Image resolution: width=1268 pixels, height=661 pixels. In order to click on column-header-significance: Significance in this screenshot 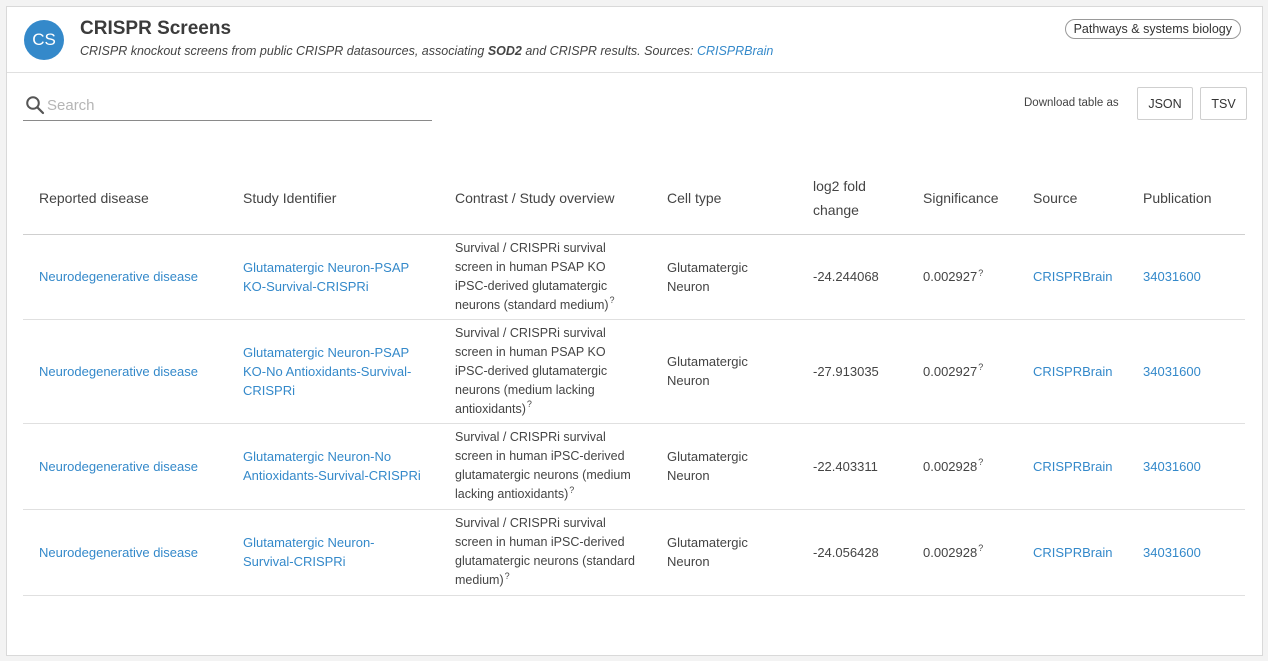, I will do `click(962, 198)`.